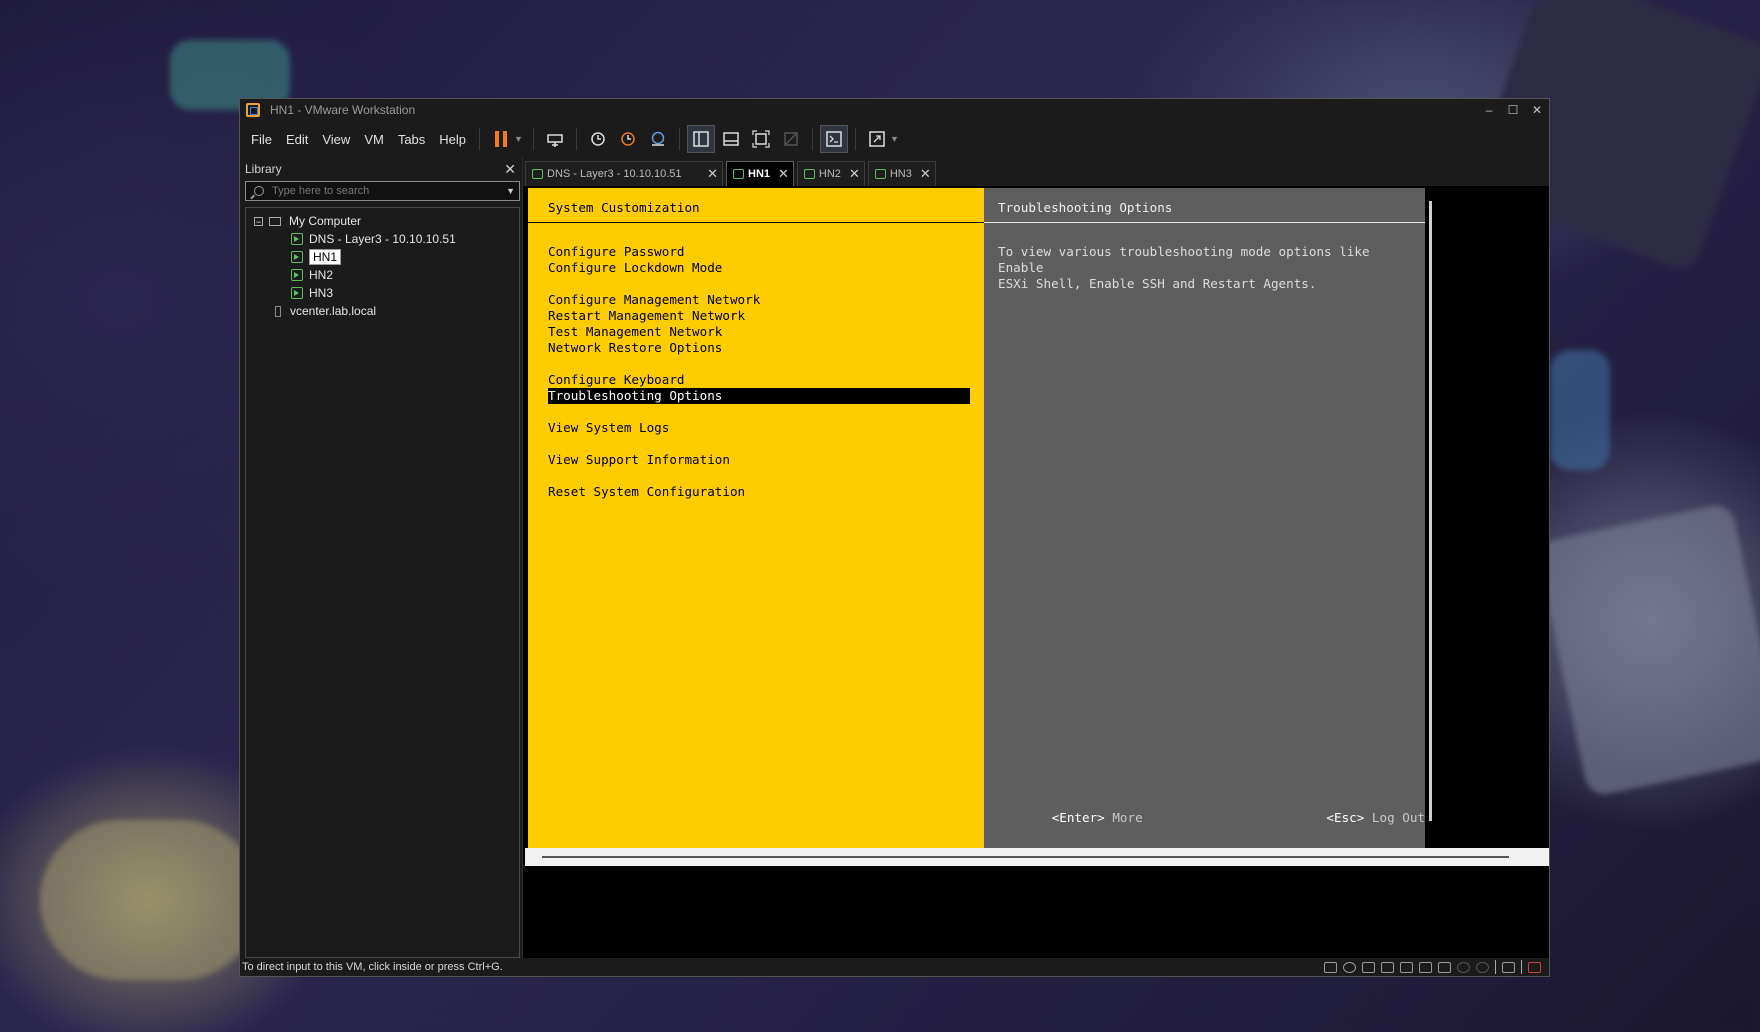  I want to click on chevron-down-icon: ▼, so click(510, 191).